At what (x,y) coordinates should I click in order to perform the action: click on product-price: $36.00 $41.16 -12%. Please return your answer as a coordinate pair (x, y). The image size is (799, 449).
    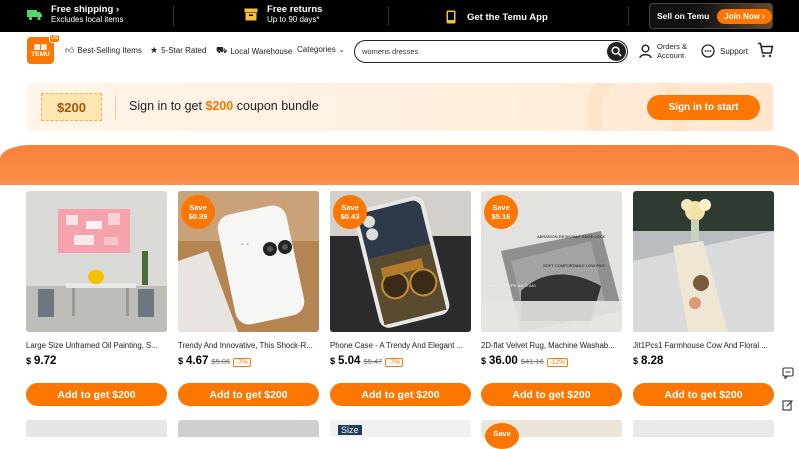
    Looking at the image, I should click on (551, 361).